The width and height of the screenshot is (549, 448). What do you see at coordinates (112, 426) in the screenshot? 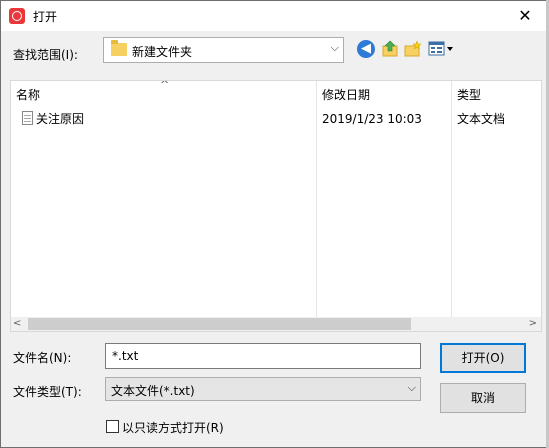
I see `readonly-checkbox` at bounding box center [112, 426].